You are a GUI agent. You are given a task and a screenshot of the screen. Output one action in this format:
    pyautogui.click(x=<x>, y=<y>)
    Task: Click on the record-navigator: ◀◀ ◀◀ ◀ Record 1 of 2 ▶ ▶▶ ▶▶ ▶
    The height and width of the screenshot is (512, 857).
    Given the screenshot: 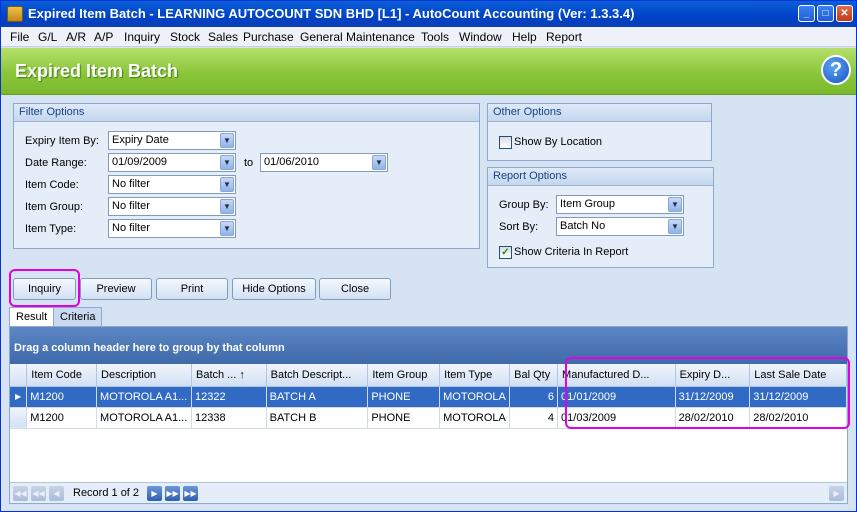 What is the action you would take?
    pyautogui.click(x=428, y=492)
    